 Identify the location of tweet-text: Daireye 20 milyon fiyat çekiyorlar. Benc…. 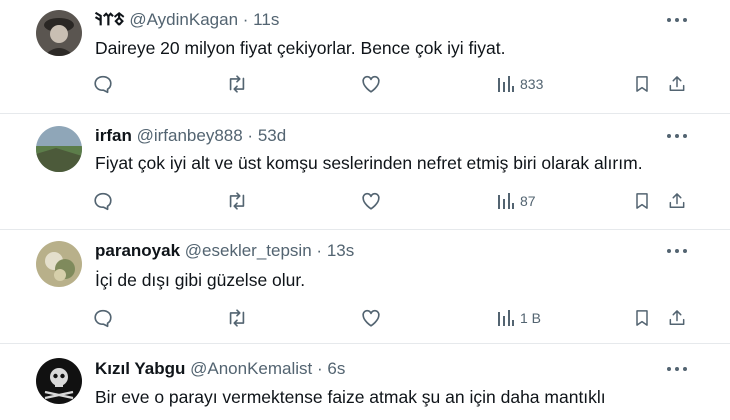
(300, 48).